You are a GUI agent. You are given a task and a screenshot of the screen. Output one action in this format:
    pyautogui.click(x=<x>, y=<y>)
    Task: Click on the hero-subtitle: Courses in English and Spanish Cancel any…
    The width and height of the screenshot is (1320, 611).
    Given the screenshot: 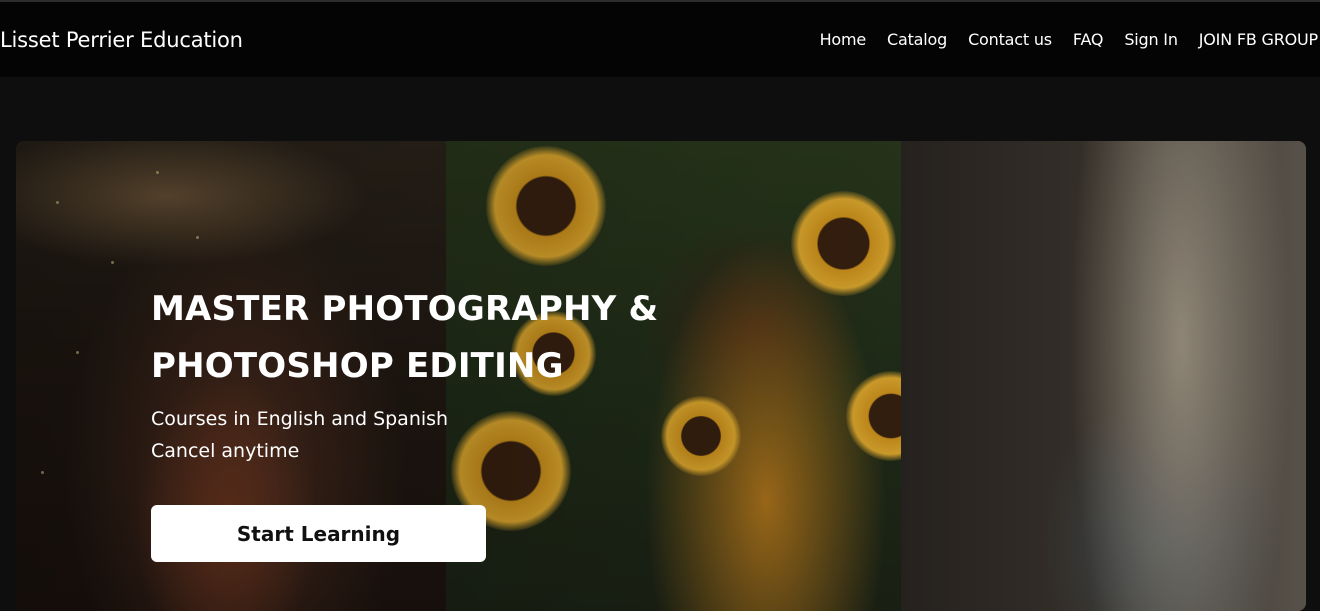 What is the action you would take?
    pyautogui.click(x=401, y=435)
    